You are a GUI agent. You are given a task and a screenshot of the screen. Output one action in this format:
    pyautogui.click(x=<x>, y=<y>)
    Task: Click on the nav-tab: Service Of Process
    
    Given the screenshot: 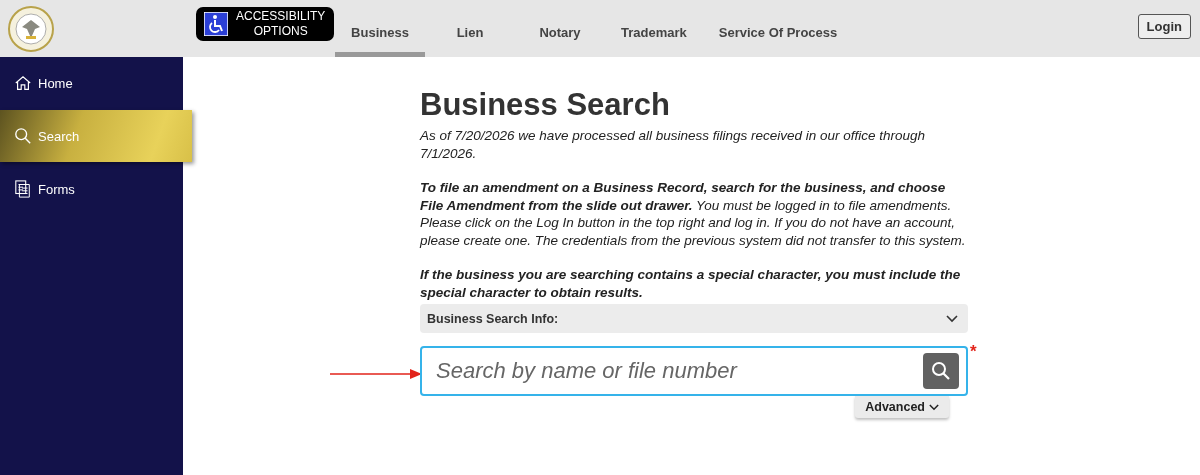 What is the action you would take?
    pyautogui.click(x=778, y=28)
    